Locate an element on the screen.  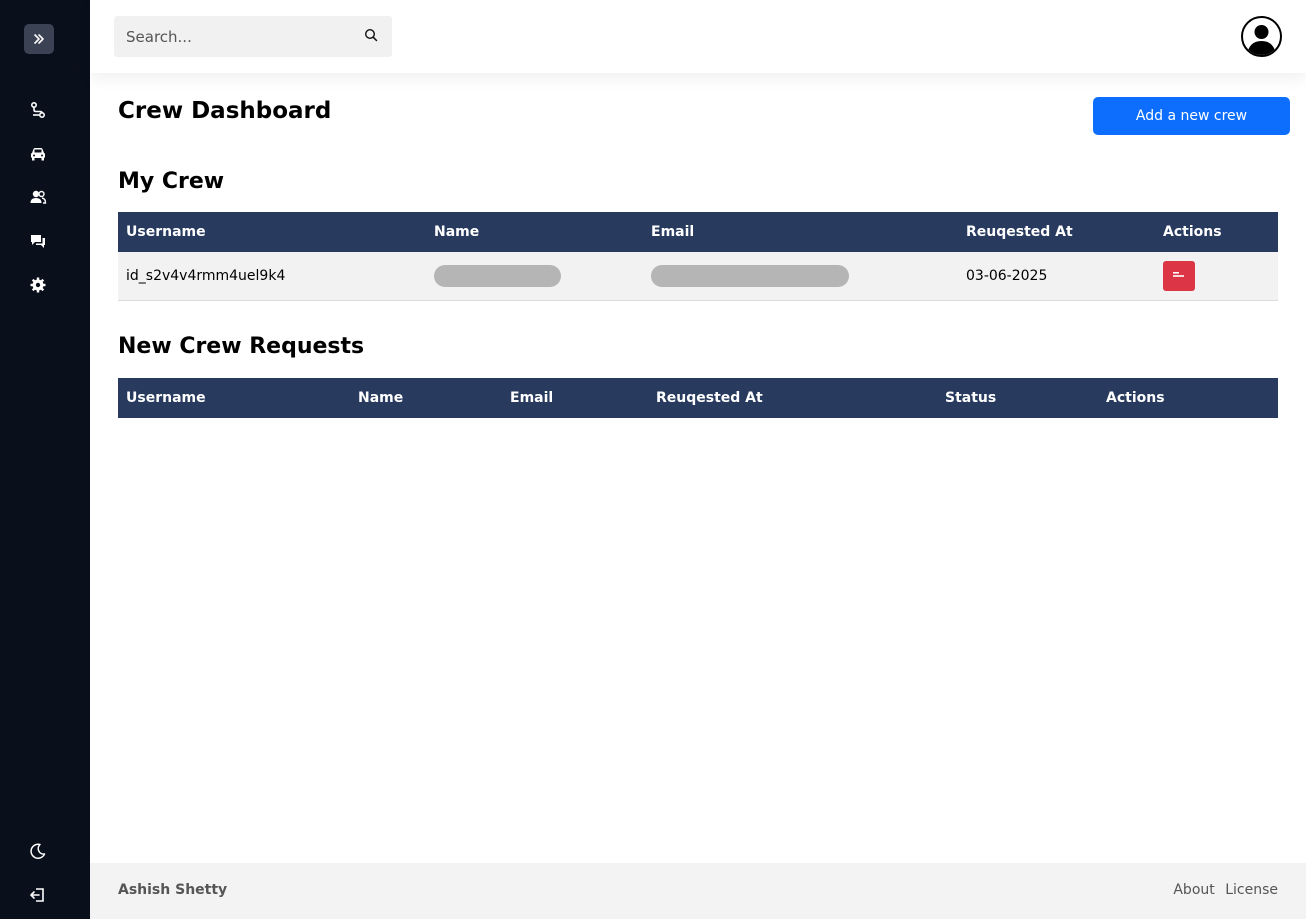
car-icon is located at coordinates (38, 154).